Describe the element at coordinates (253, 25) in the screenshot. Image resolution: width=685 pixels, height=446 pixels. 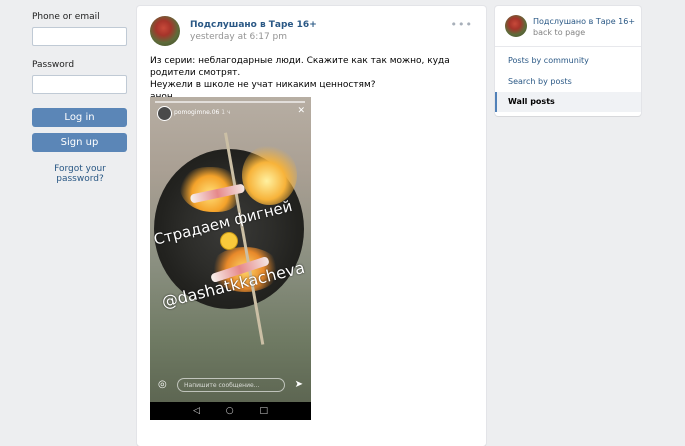
I see `post-author: Подслушано в Тape 16+` at that location.